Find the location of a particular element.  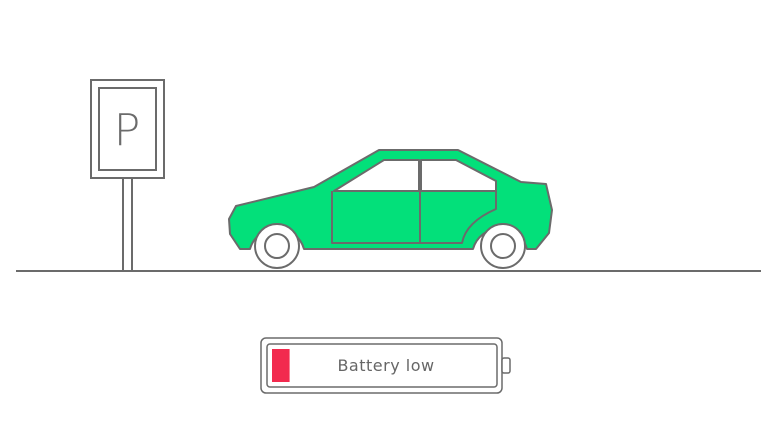

battery-status-label: Battery low is located at coordinates (385, 365).